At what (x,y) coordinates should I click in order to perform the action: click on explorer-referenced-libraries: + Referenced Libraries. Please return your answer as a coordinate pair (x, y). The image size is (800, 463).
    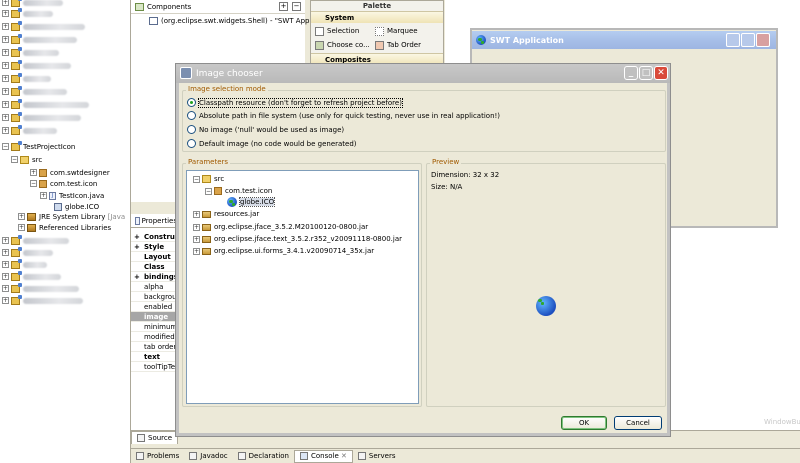
    Looking at the image, I should click on (64, 227).